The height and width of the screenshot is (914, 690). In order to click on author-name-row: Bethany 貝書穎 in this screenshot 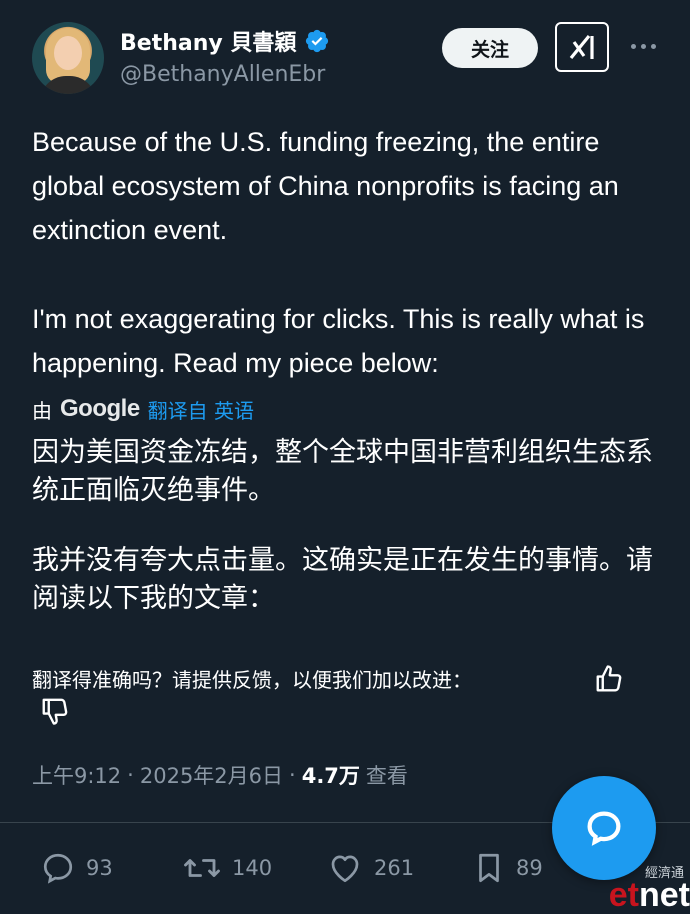, I will do `click(225, 41)`.